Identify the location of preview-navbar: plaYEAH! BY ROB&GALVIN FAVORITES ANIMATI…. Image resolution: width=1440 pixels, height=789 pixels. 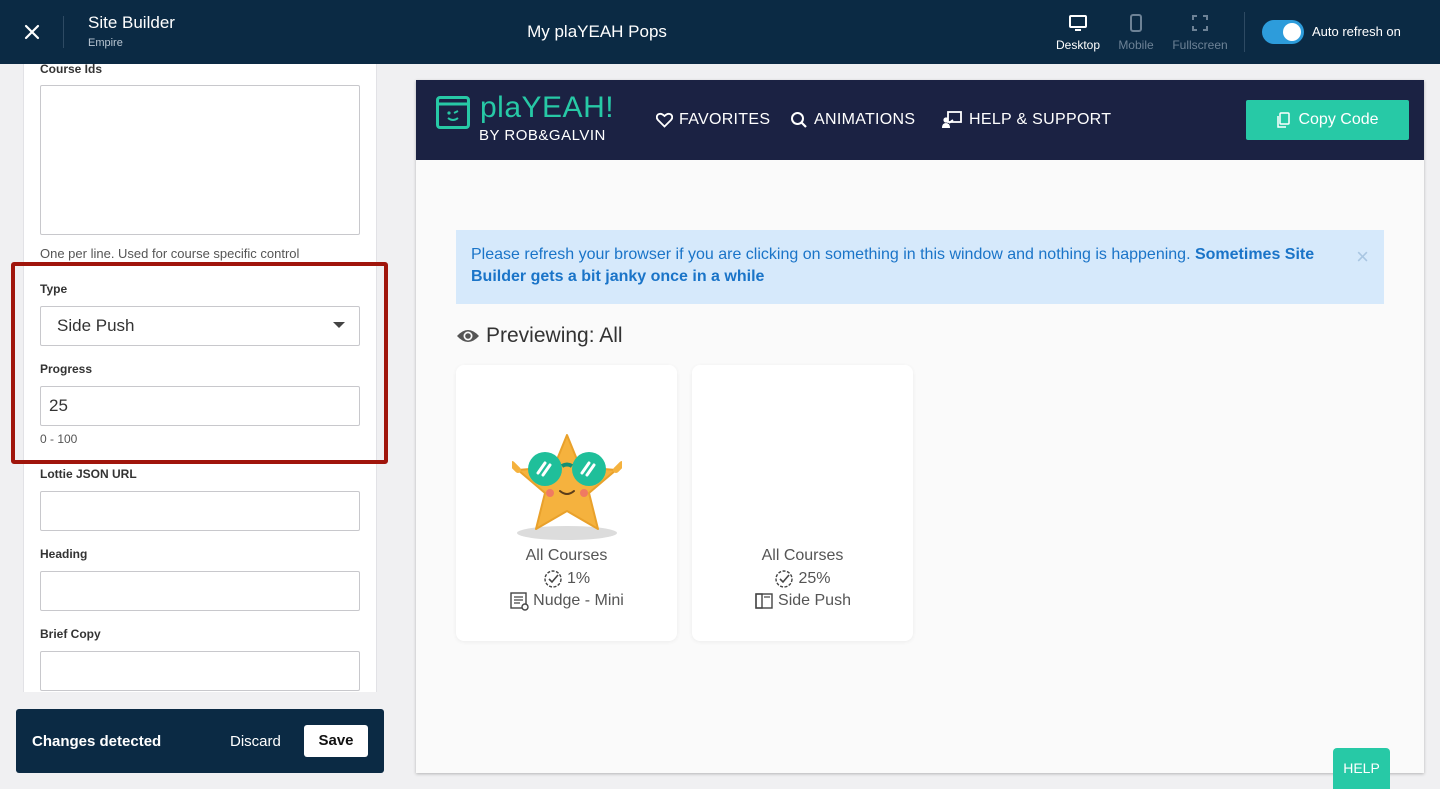
(920, 120).